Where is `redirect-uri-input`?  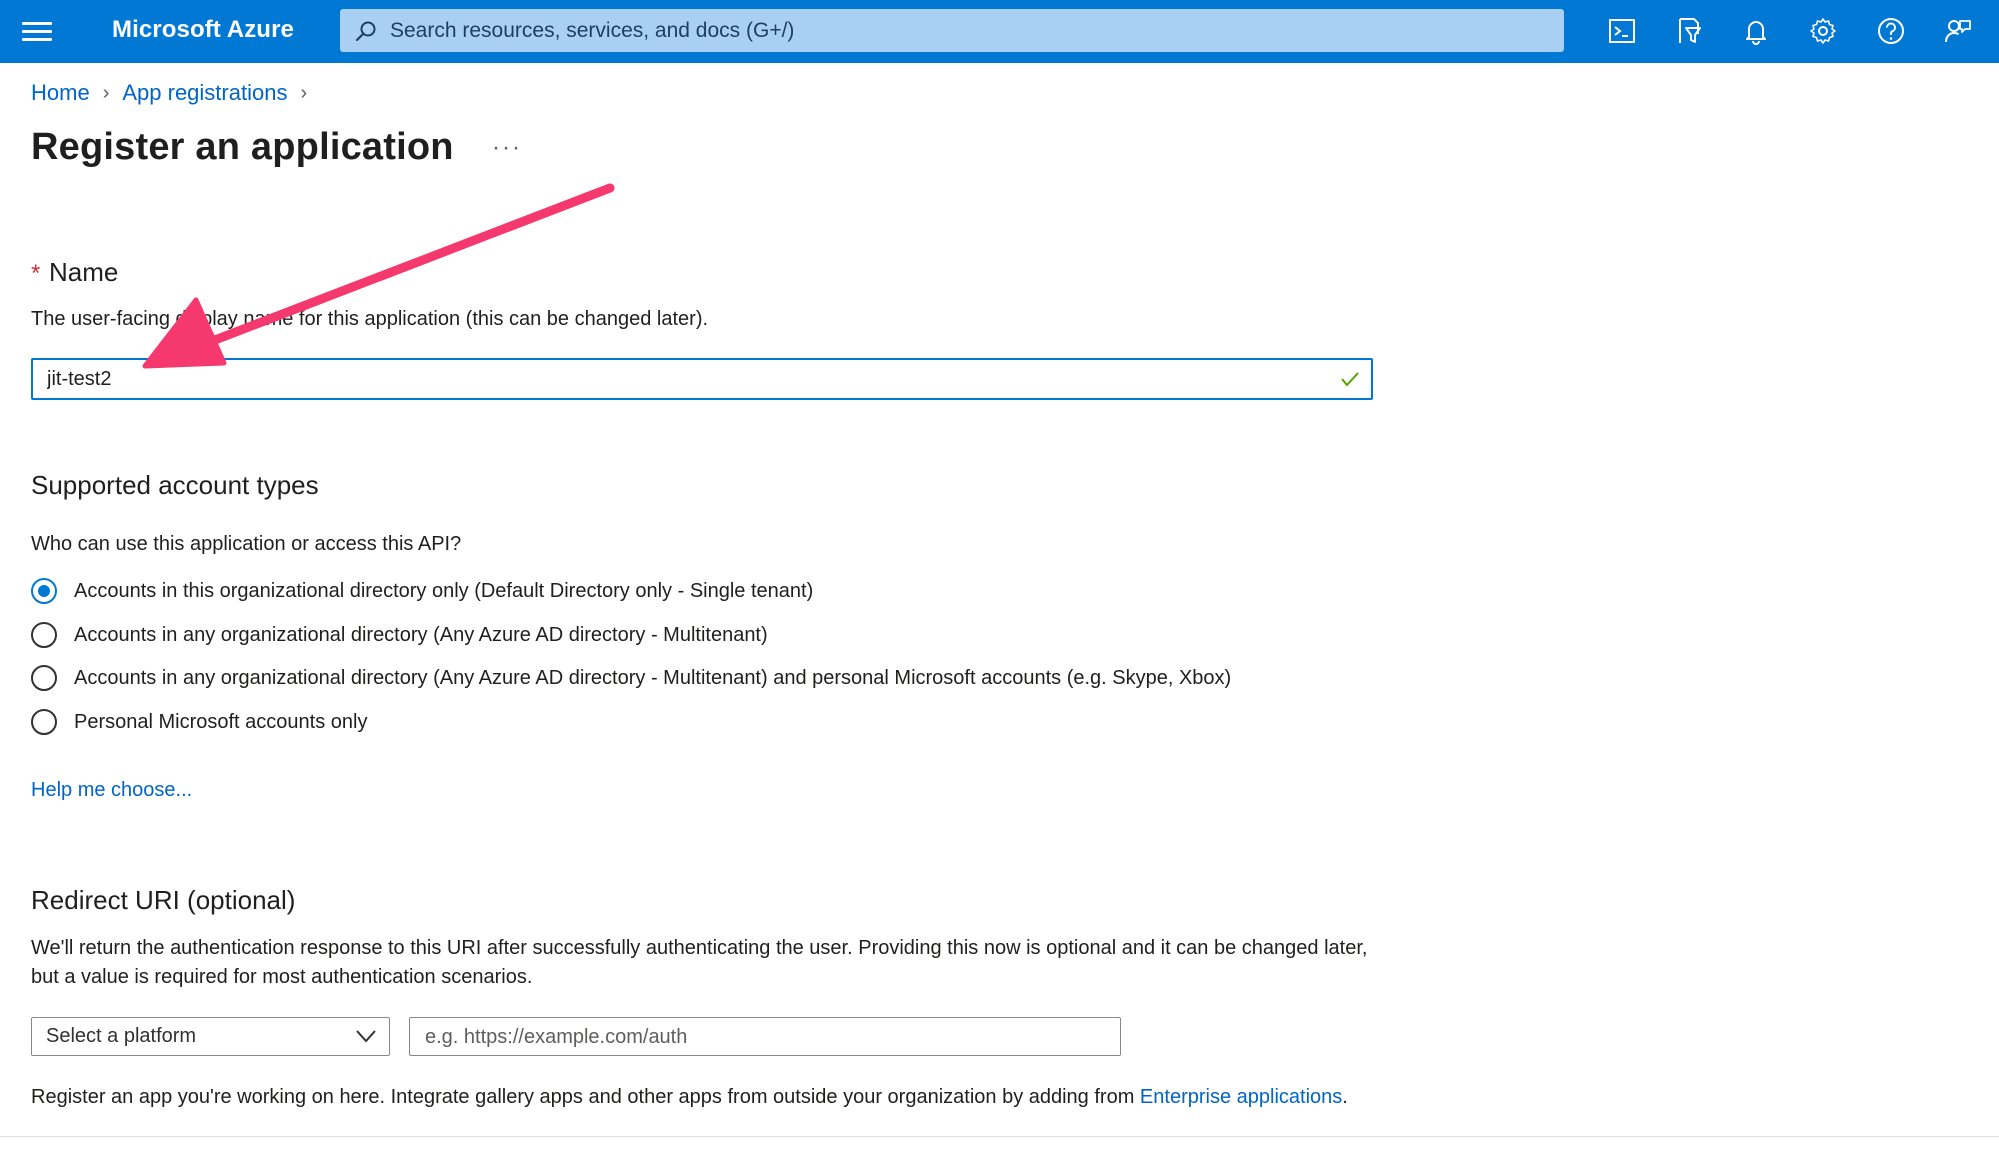
redirect-uri-input is located at coordinates (765, 1037).